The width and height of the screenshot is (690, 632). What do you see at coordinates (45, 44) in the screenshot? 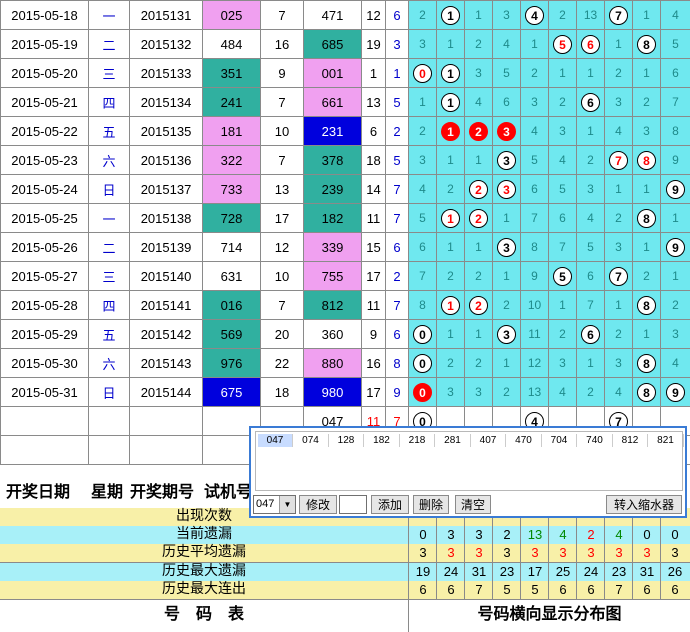
I see `draw-date: 2015-05-19` at bounding box center [45, 44].